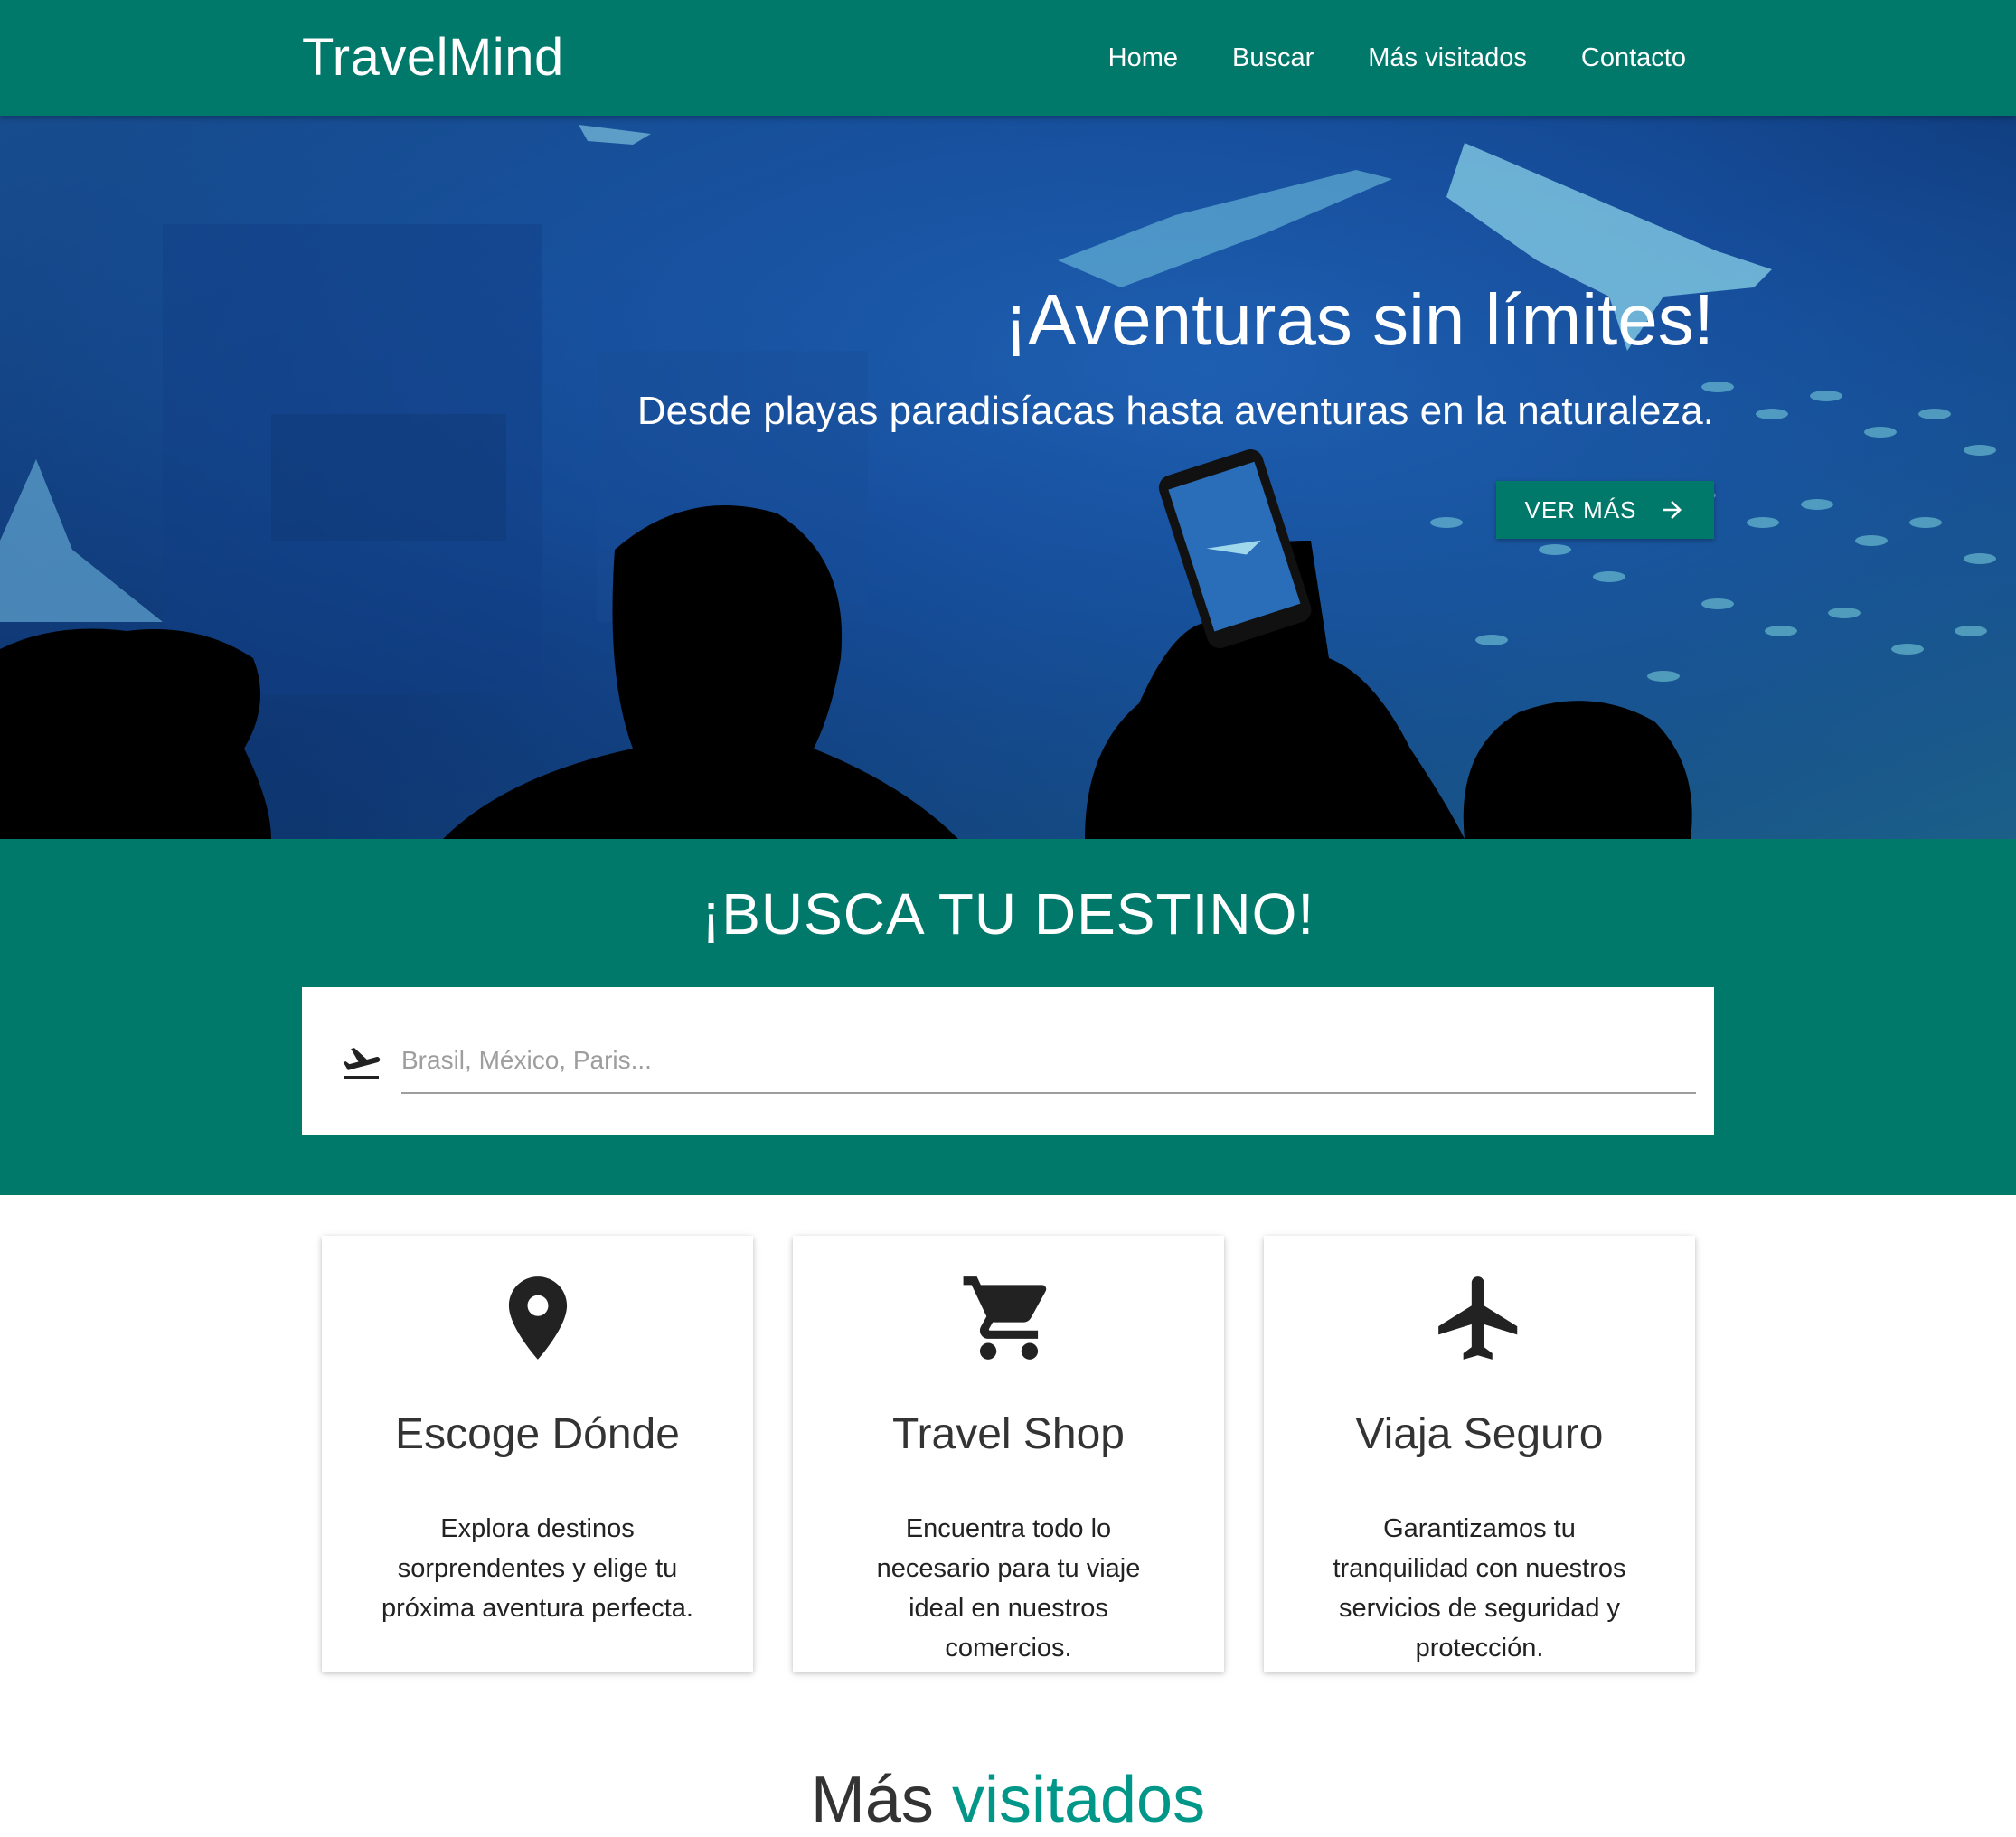 The height and width of the screenshot is (1837, 2016). What do you see at coordinates (537, 1318) in the screenshot?
I see `location-pin-icon` at bounding box center [537, 1318].